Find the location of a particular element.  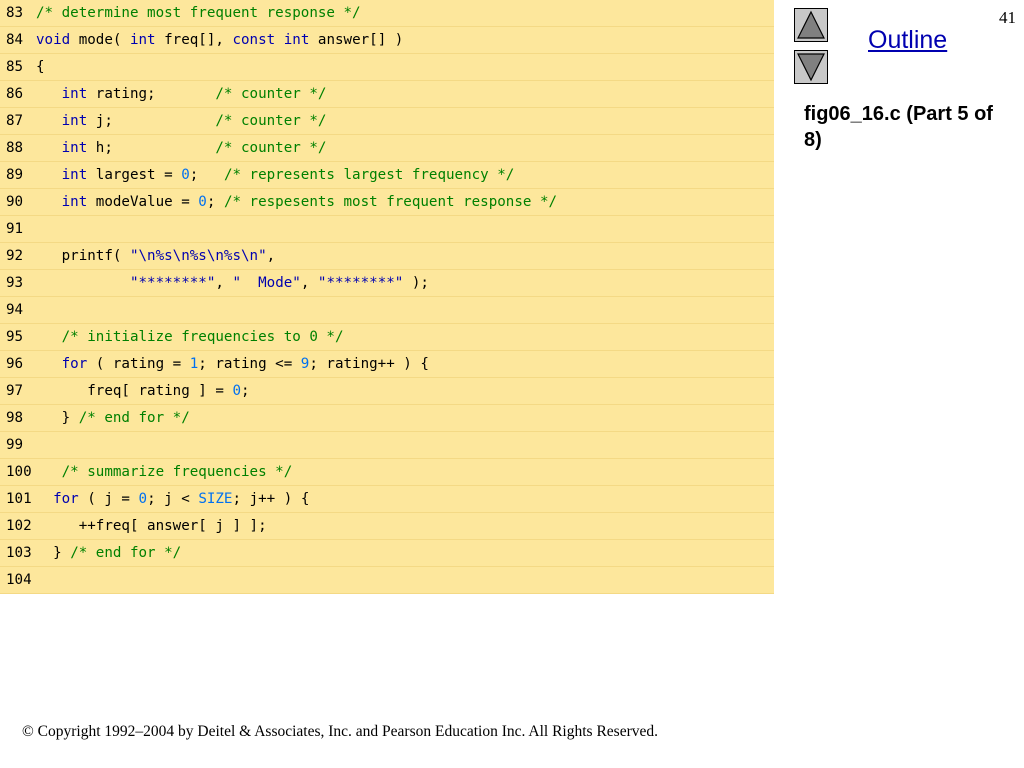

code-line: 83 /* determine most frequent response */ is located at coordinates (387, 13).